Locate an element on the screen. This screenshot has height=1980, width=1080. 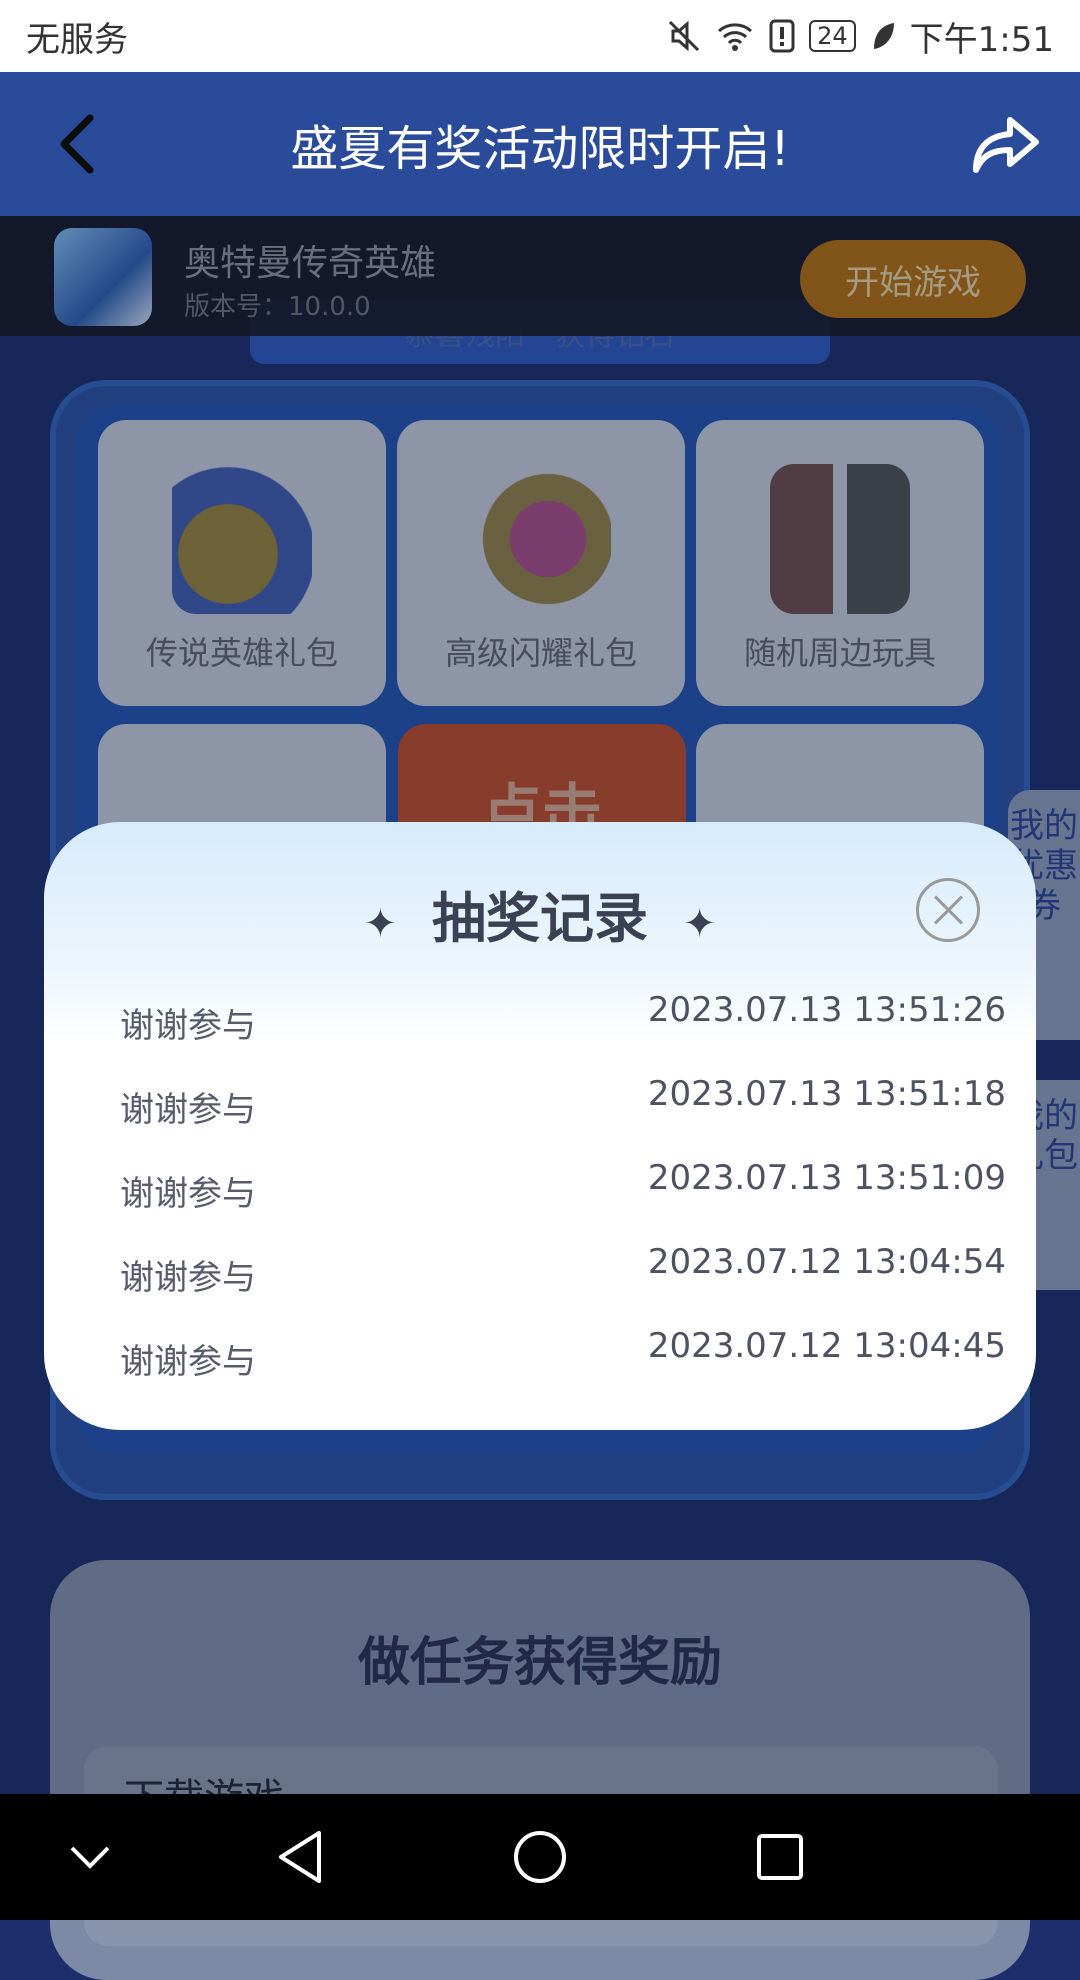
record-row: 谢谢参与 2023.07.13 13:51:18 is located at coordinates (563, 1104).